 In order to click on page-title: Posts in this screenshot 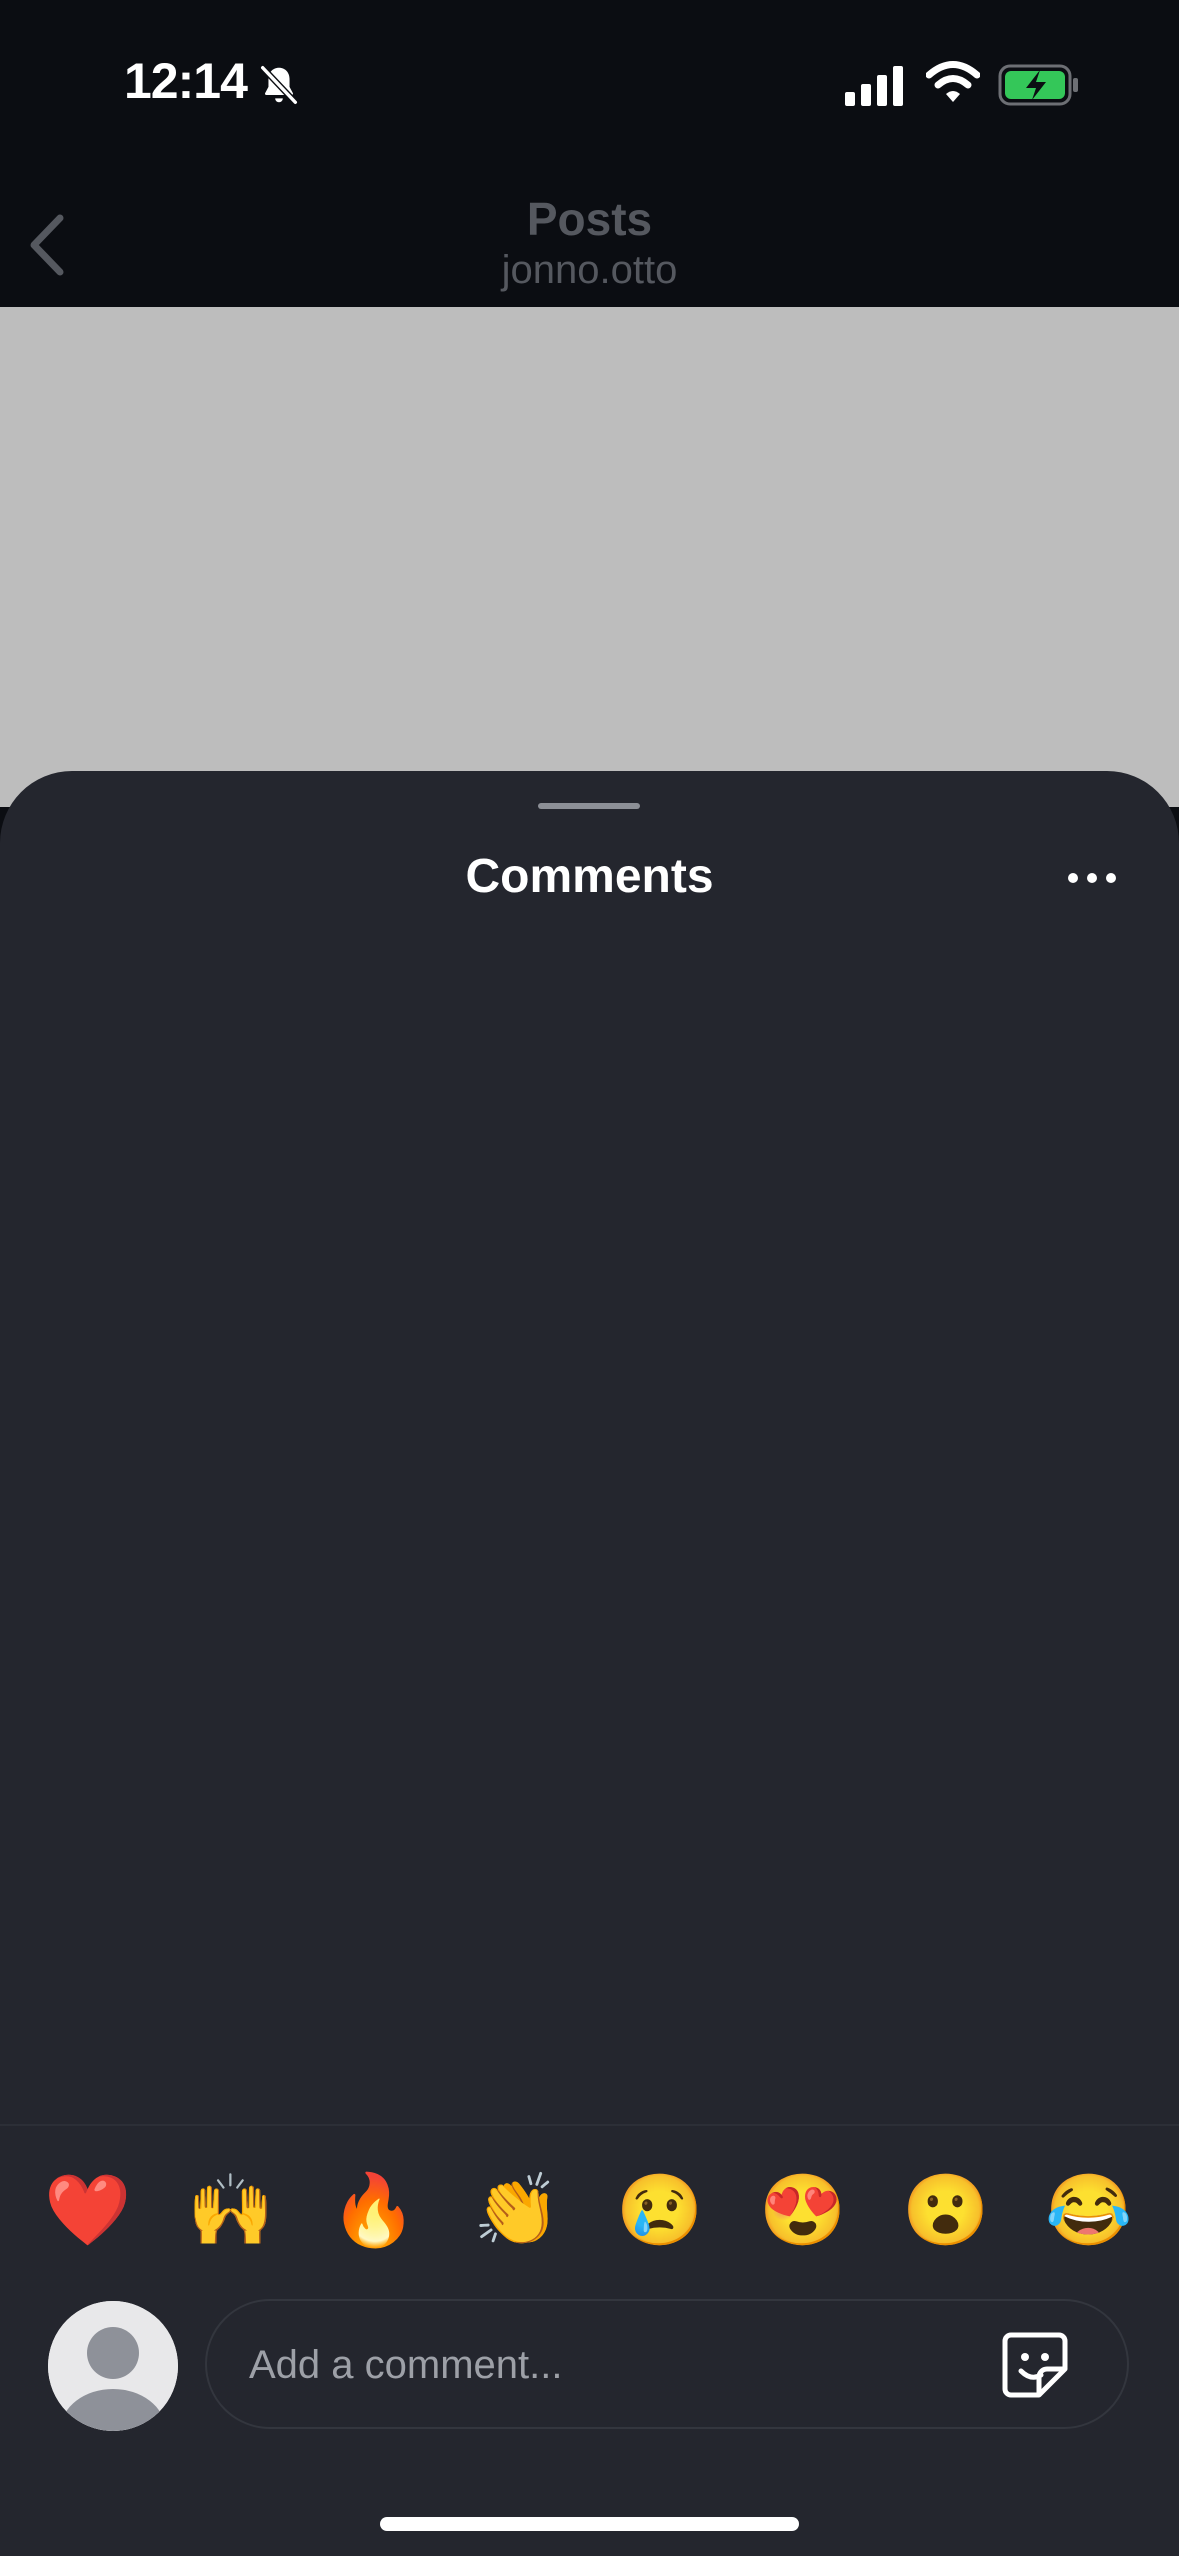, I will do `click(589, 219)`.